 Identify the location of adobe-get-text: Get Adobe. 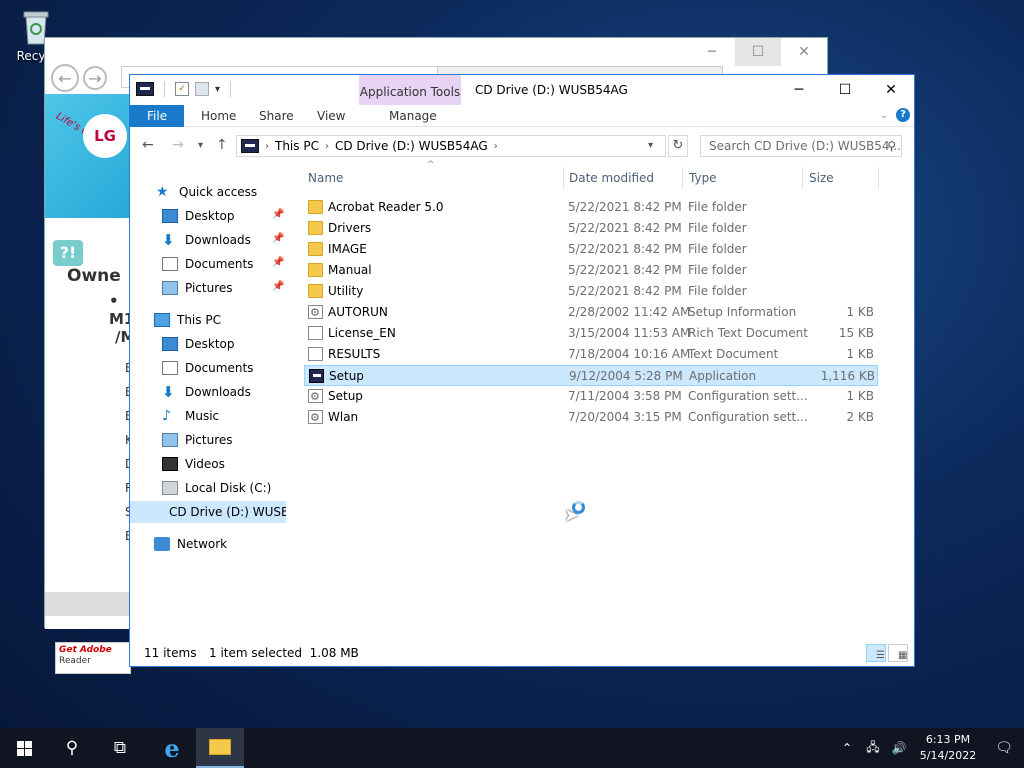
(85, 650).